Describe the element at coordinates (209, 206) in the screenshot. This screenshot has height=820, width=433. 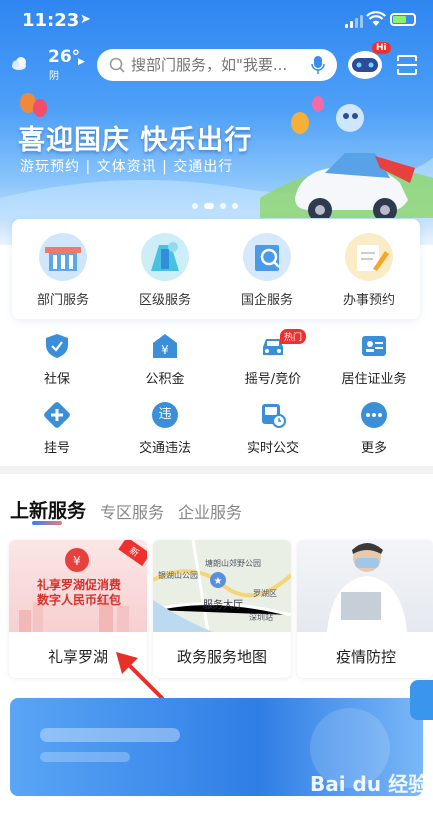
I see `pagination-dot-active` at that location.